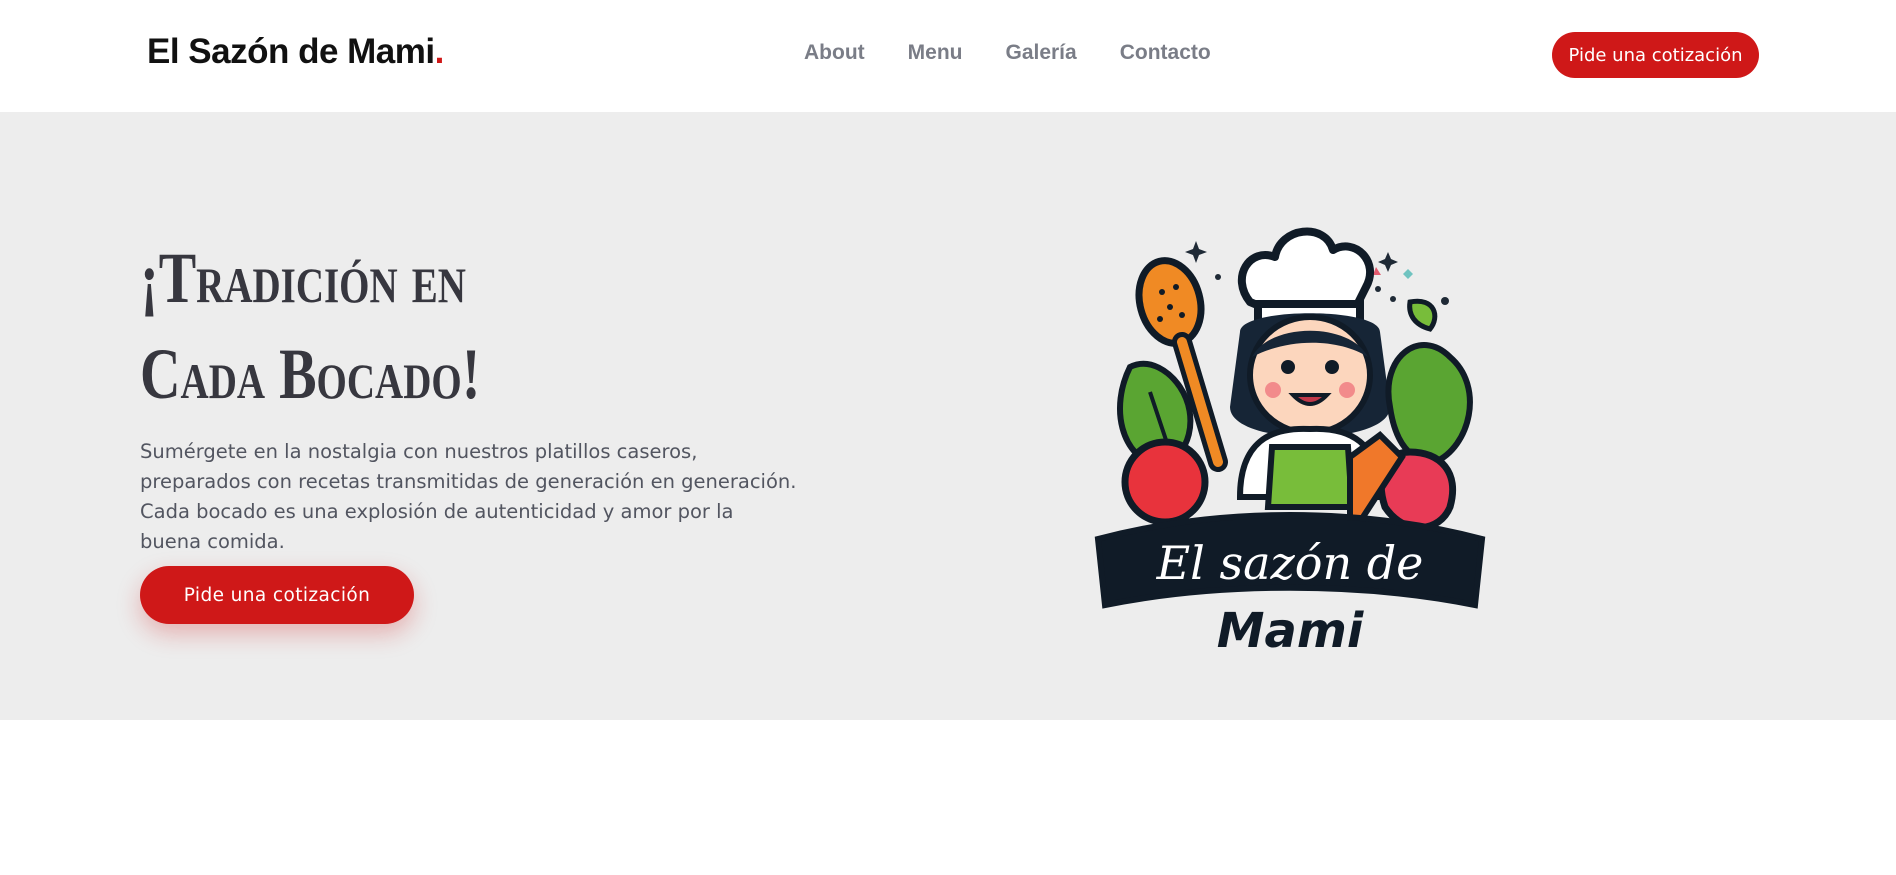  I want to click on site-logo: El Sazón de Mami., so click(295, 52).